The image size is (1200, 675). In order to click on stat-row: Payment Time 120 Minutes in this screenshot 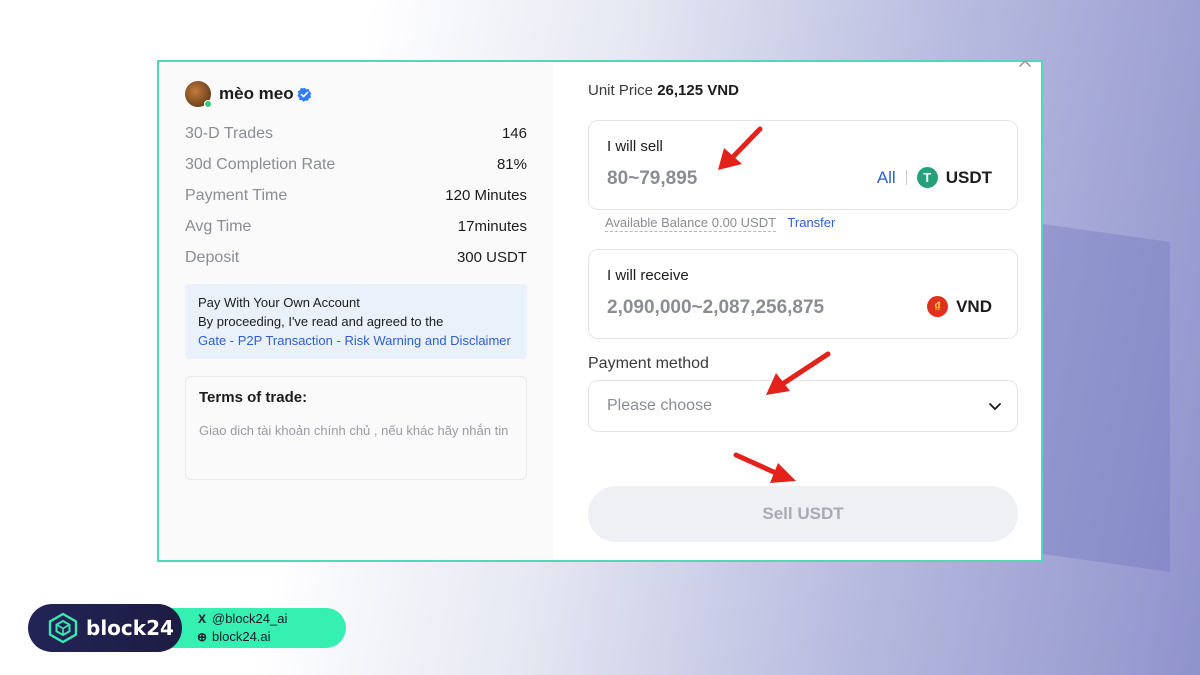, I will do `click(356, 195)`.